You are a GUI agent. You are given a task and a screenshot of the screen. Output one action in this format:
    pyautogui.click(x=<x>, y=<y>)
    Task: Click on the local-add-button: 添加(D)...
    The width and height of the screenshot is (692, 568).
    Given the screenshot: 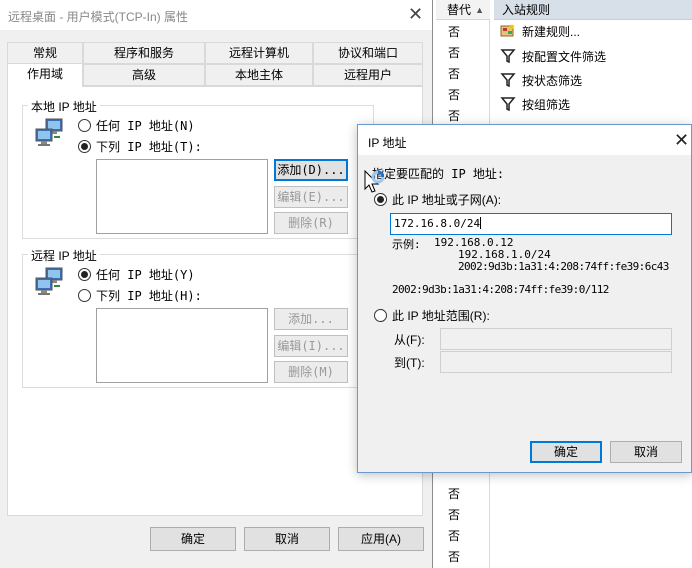 What is the action you would take?
    pyautogui.click(x=311, y=170)
    